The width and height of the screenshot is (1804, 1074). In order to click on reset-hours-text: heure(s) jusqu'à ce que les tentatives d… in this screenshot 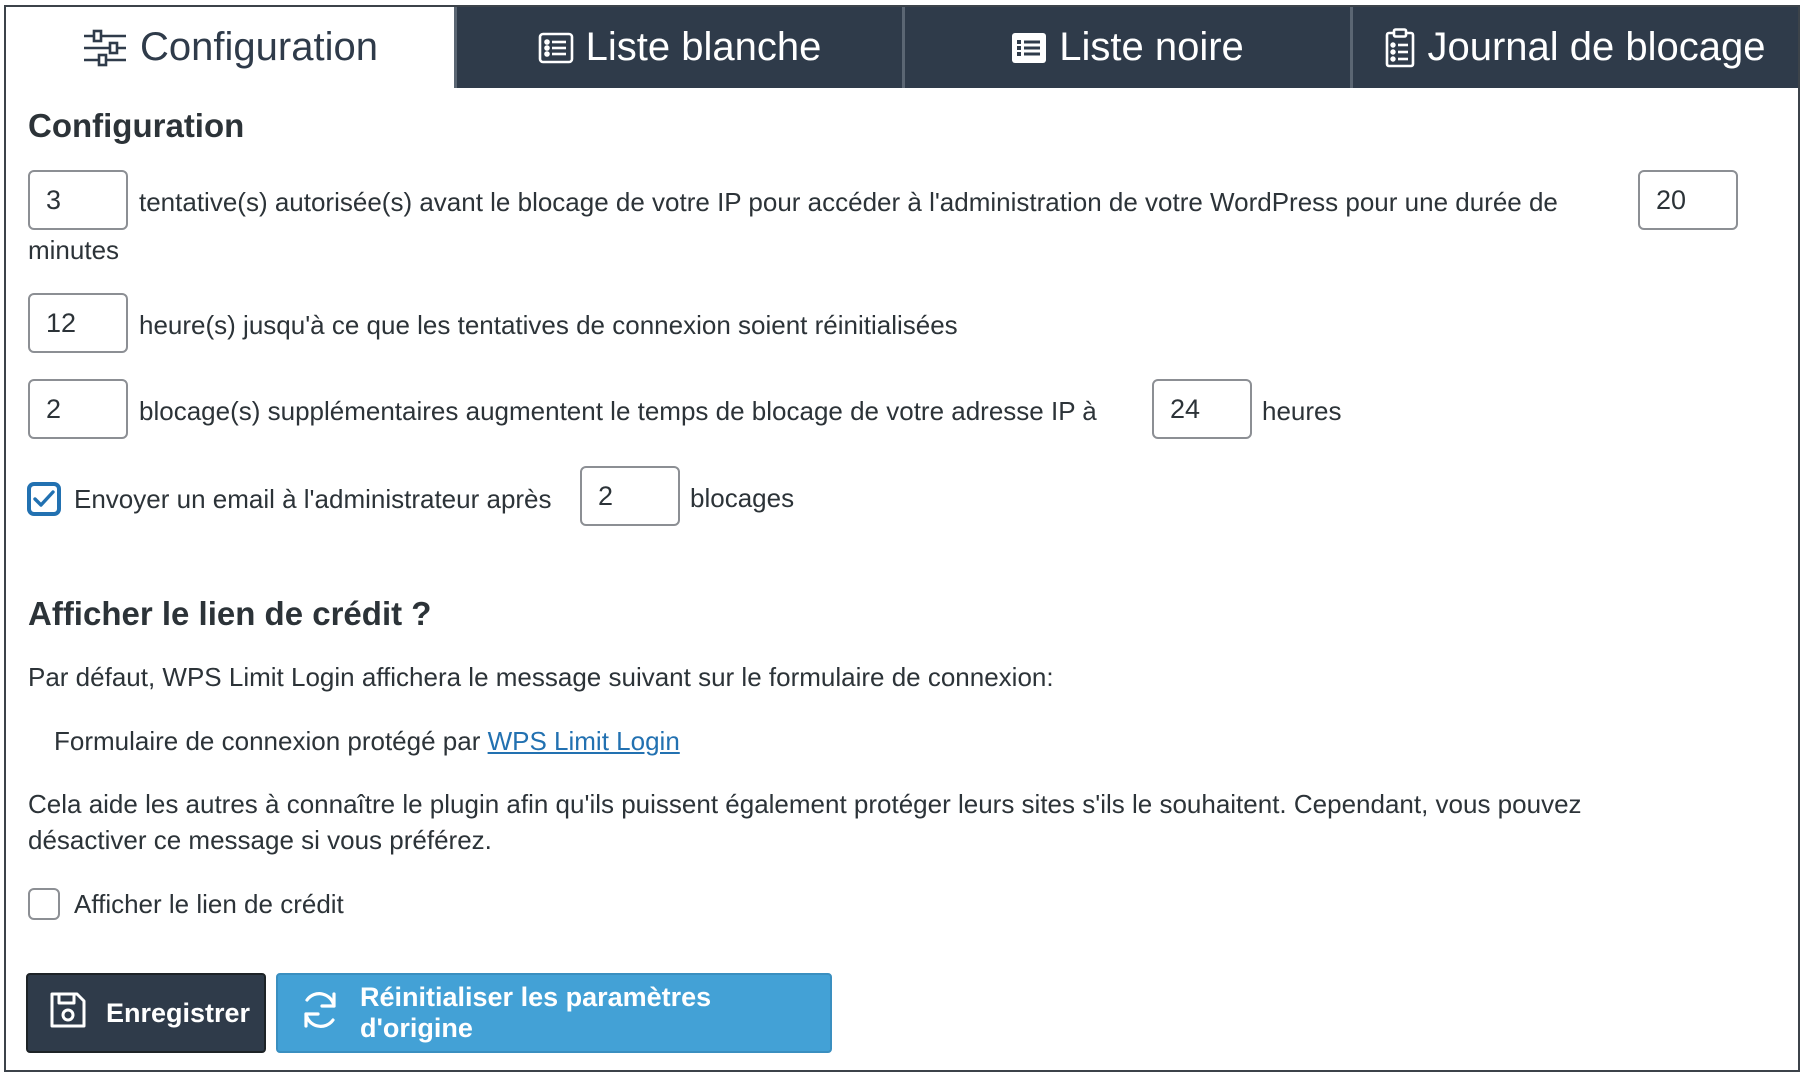, I will do `click(548, 325)`.